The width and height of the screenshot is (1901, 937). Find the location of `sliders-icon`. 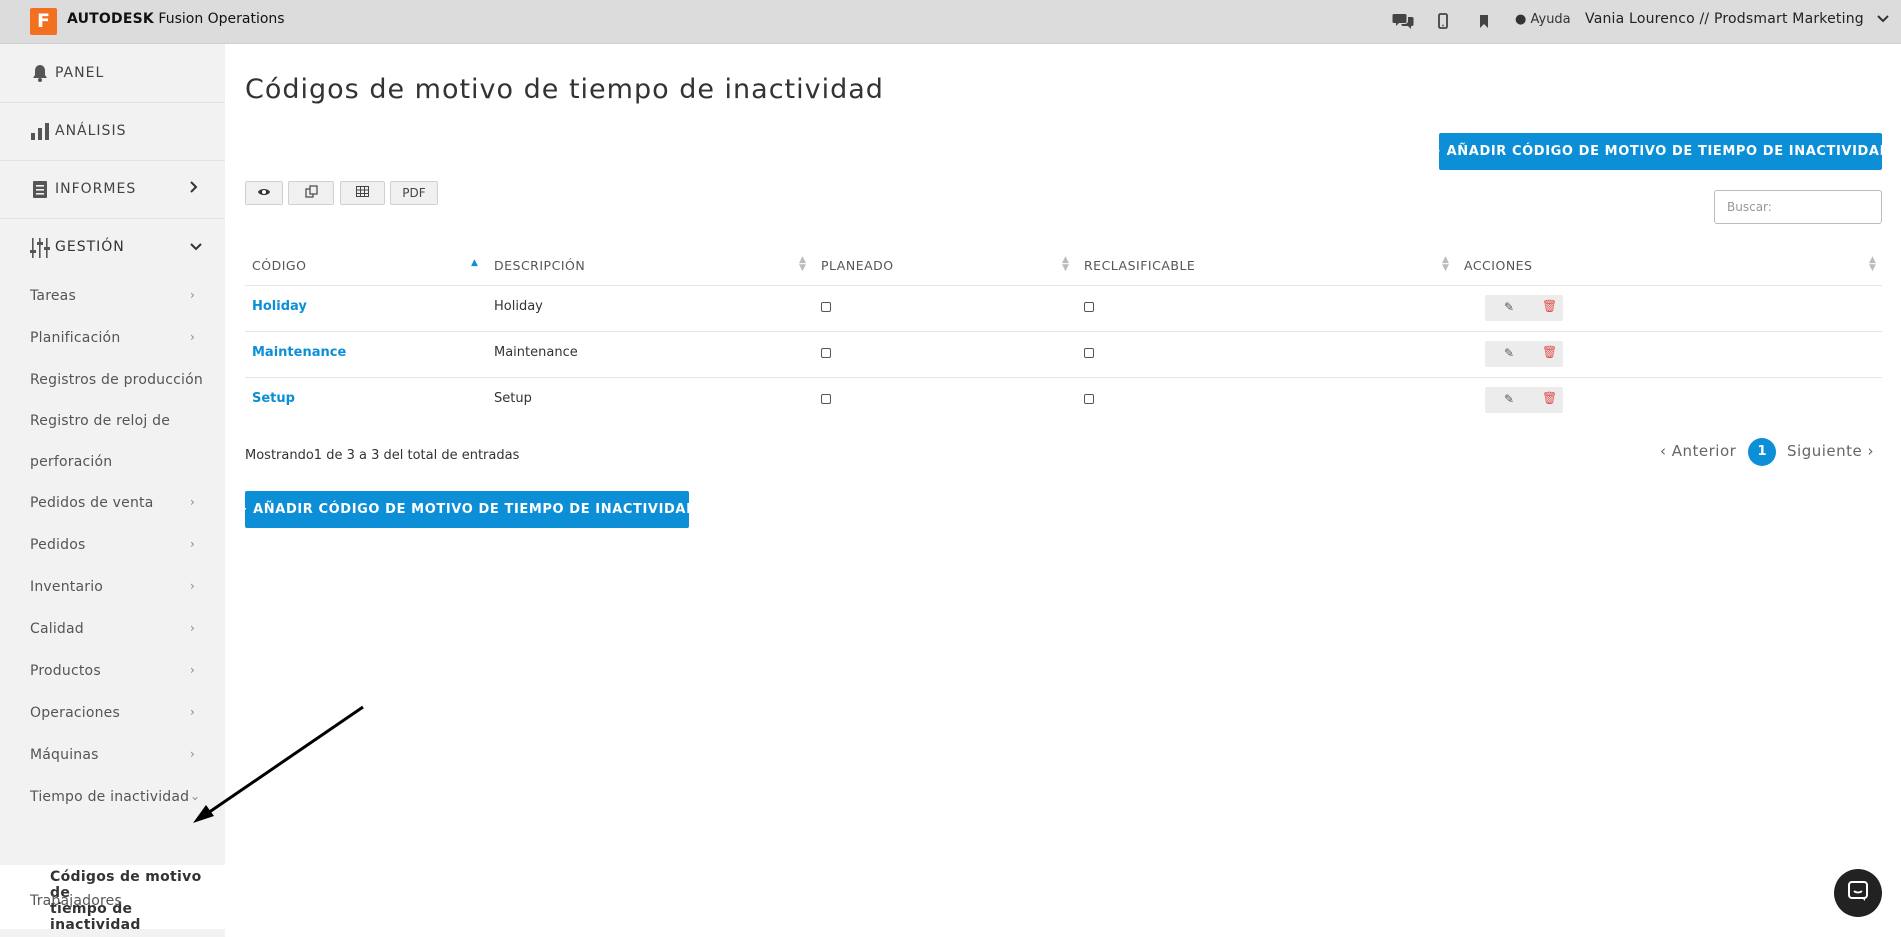

sliders-icon is located at coordinates (40, 247).